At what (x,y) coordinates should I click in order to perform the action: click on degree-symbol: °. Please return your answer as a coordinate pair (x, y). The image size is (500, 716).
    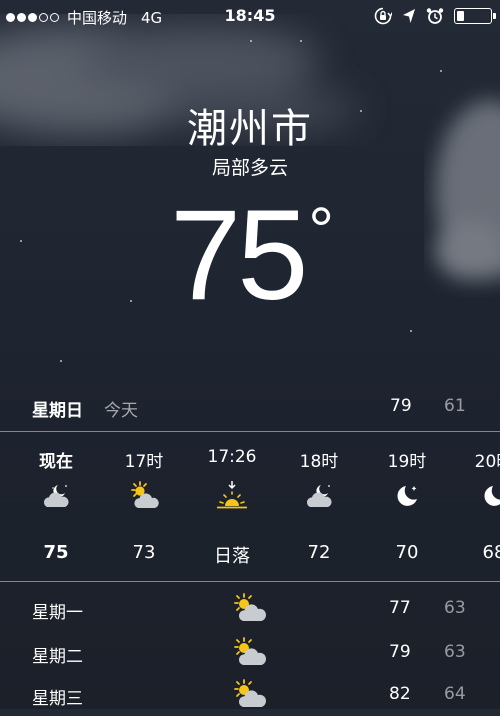
    Looking at the image, I should click on (321, 230).